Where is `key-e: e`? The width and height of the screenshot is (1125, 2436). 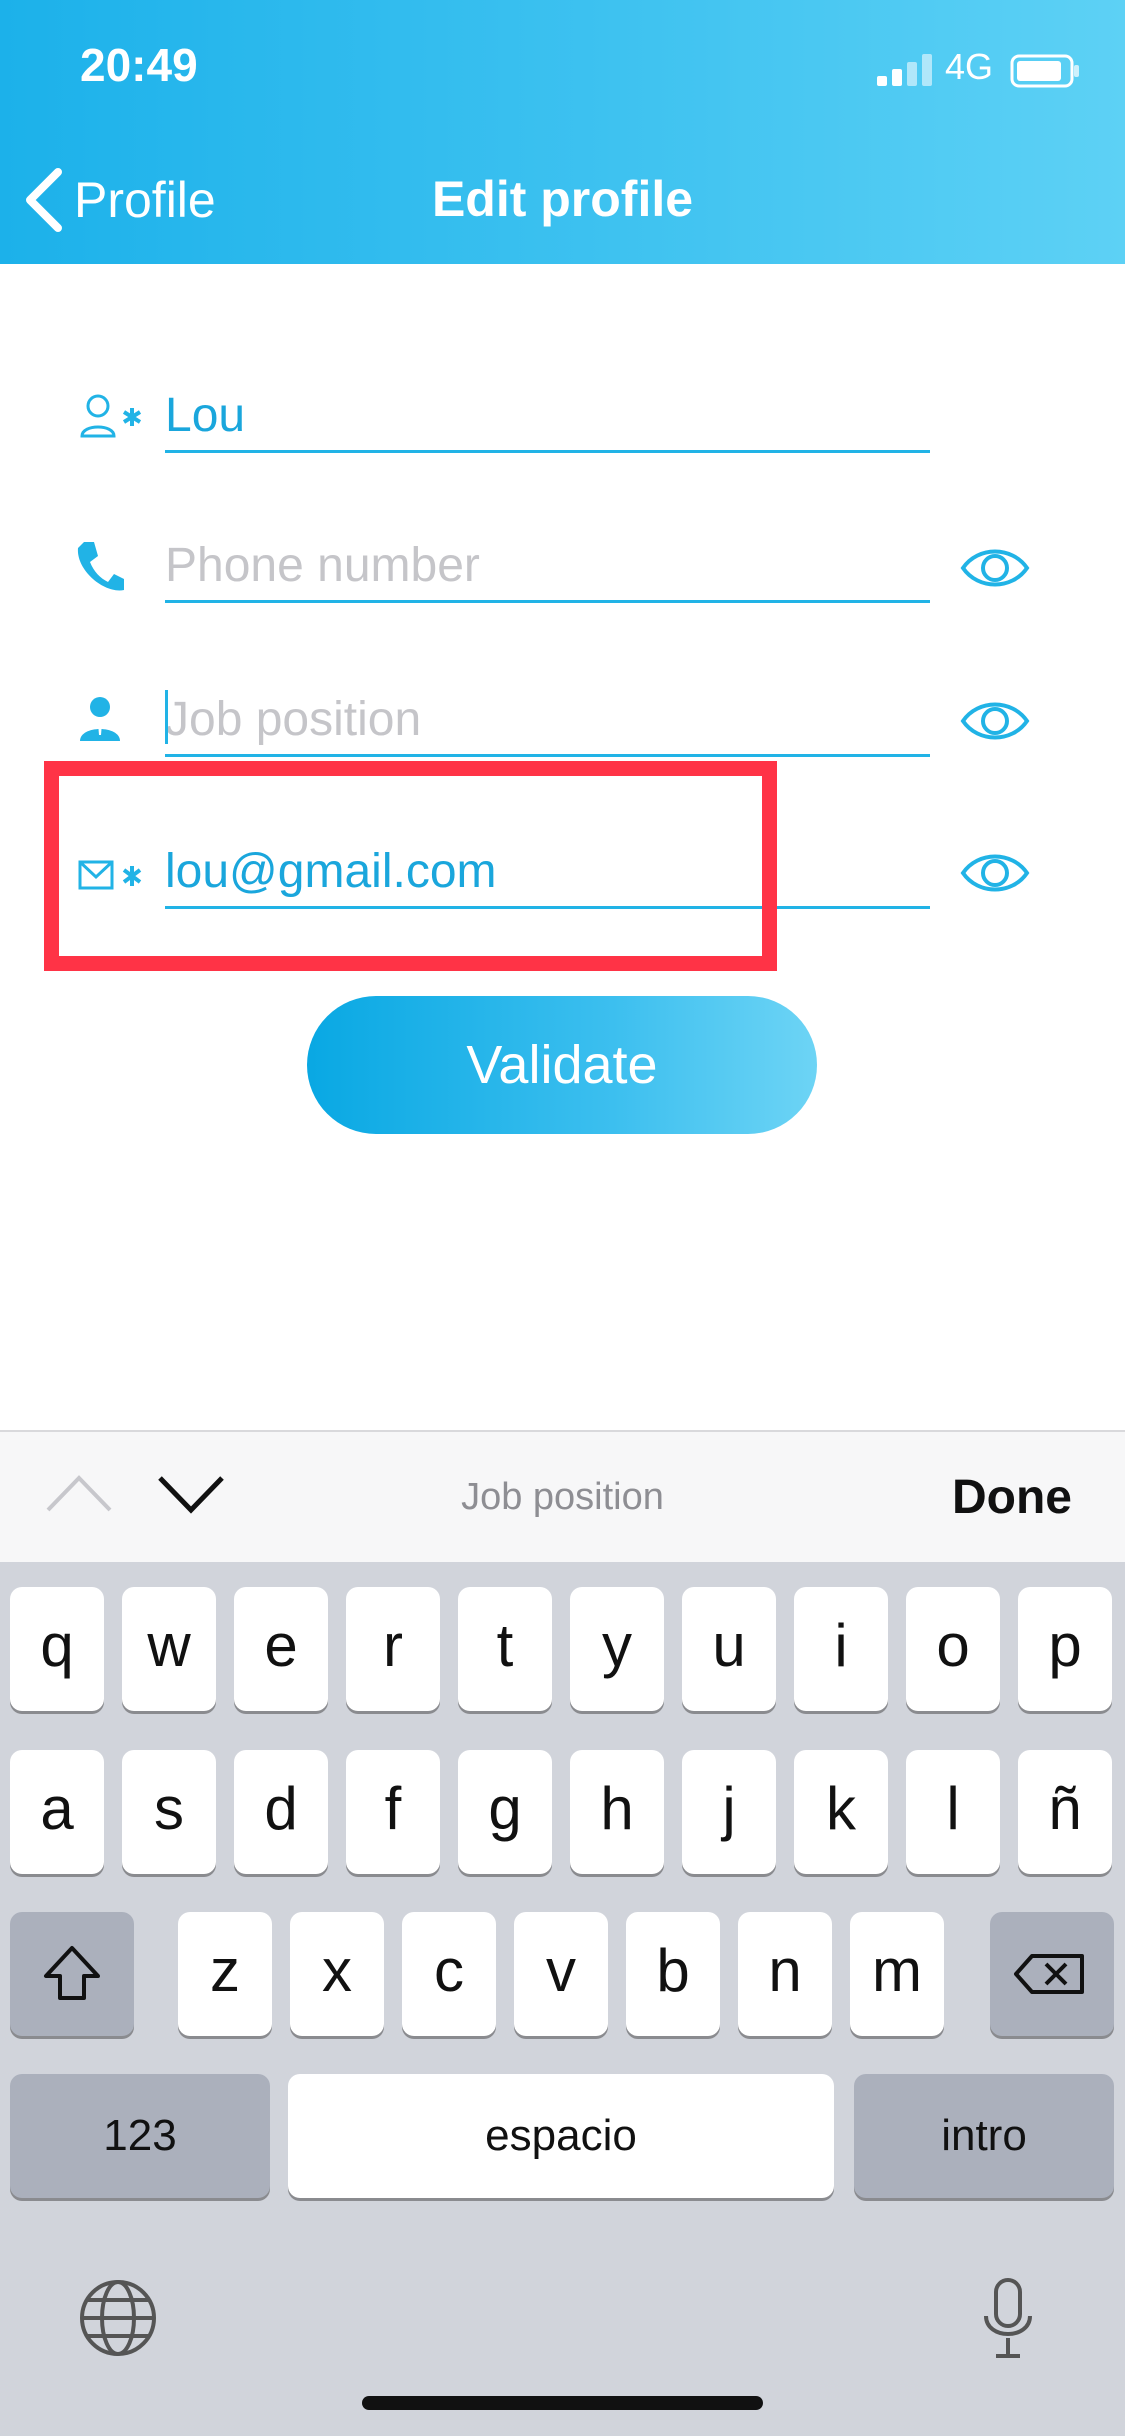 key-e: e is located at coordinates (281, 1649).